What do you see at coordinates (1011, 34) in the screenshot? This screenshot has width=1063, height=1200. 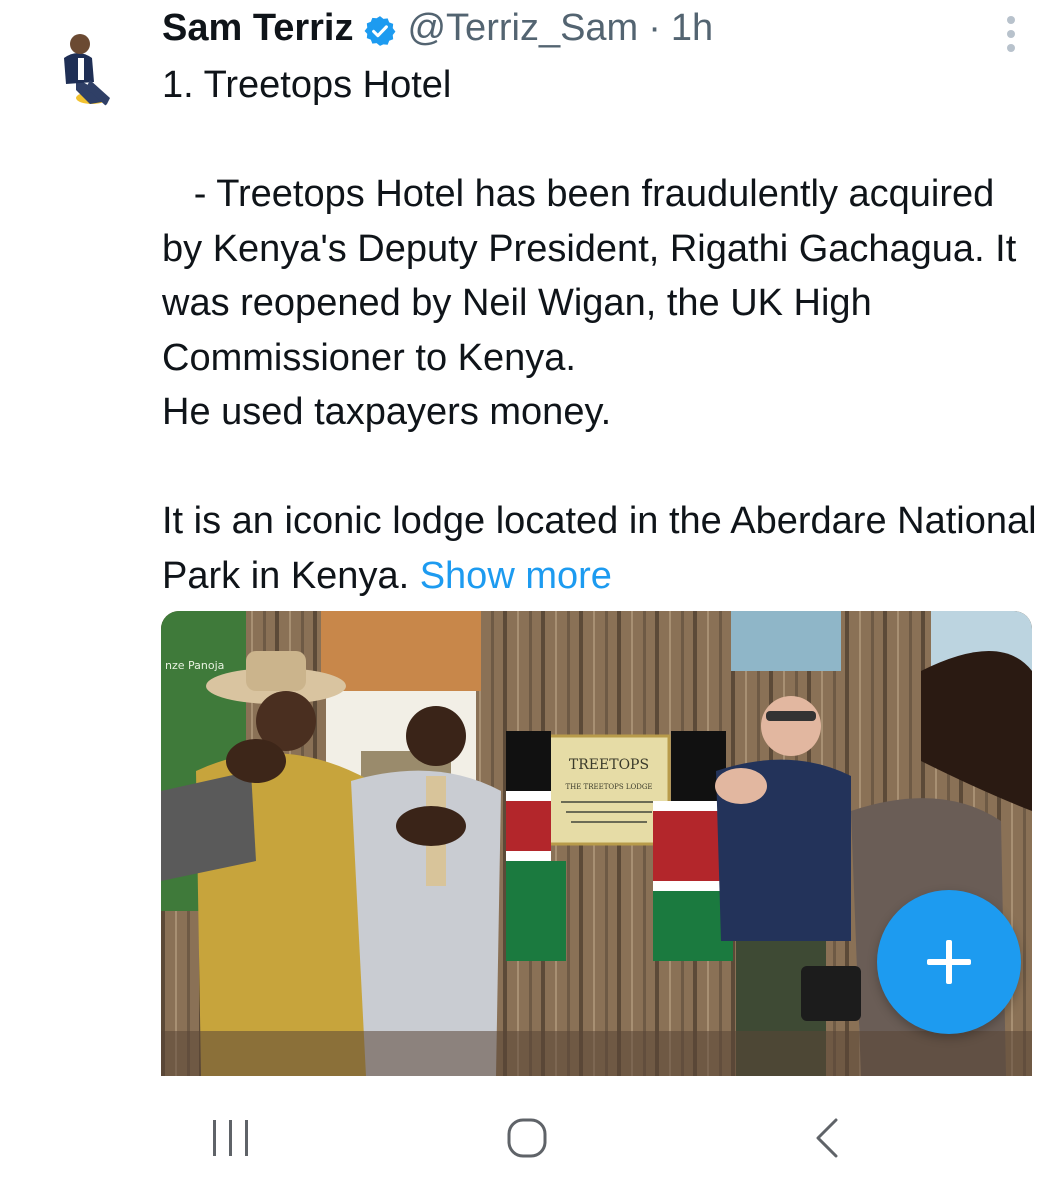 I see `more-vertical-icon` at bounding box center [1011, 34].